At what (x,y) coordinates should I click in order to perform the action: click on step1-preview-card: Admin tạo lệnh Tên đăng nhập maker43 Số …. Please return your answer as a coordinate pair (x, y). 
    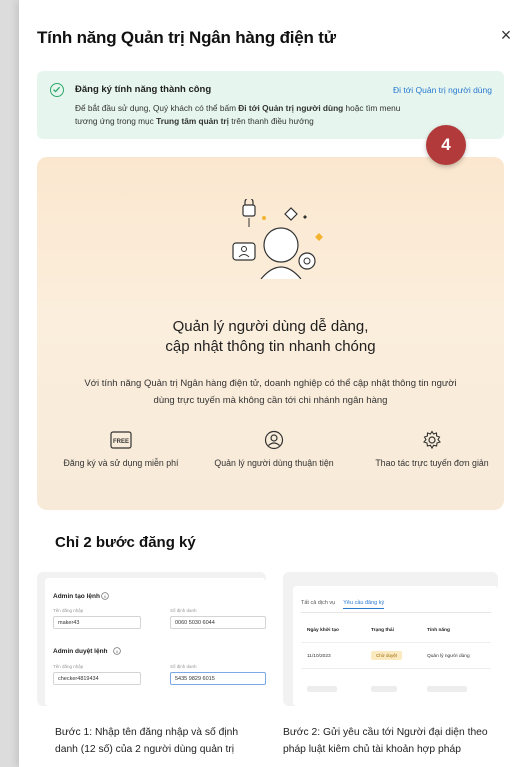
    Looking at the image, I should click on (151, 639).